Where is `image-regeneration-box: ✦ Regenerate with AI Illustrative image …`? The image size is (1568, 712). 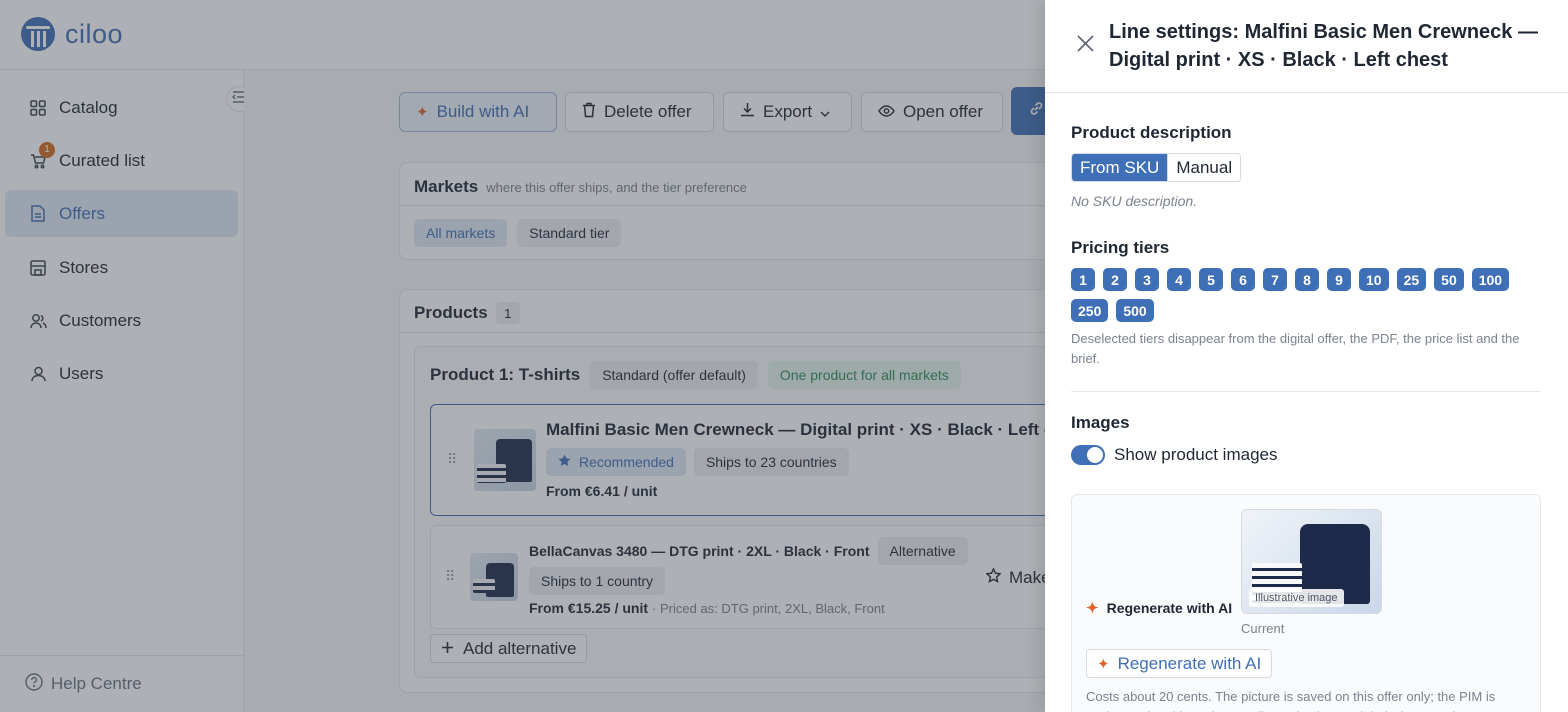 image-regeneration-box: ✦ Regenerate with AI Illustrative image … is located at coordinates (1306, 603).